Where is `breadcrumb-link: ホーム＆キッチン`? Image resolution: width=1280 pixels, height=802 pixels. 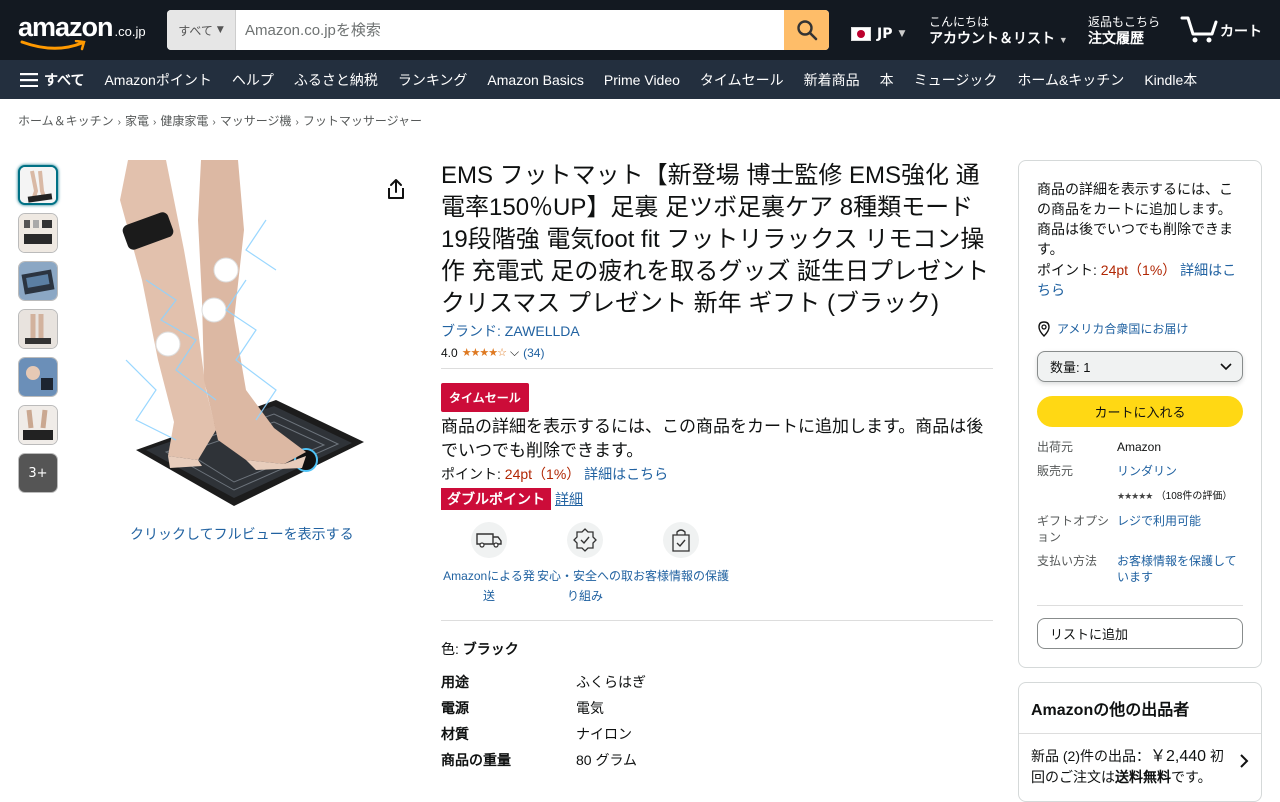
breadcrumb-link: ホーム＆キッチン is located at coordinates (66, 121).